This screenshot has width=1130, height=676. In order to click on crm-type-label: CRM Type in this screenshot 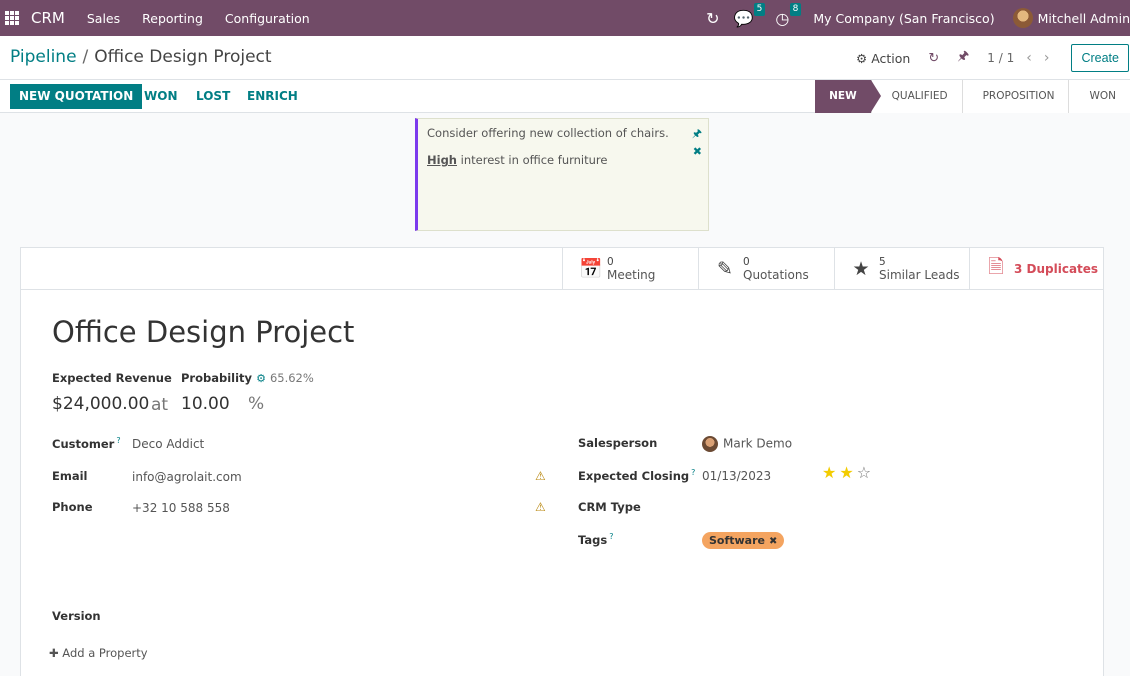, I will do `click(609, 507)`.